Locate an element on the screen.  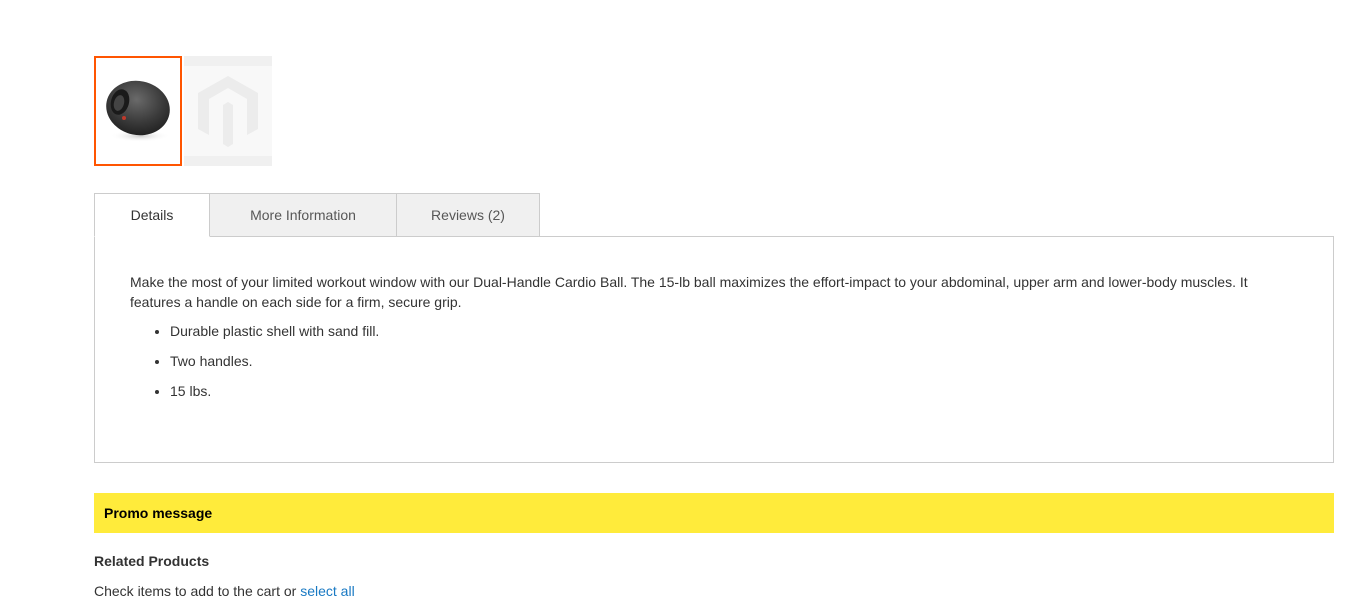
cardio-ball-product-image is located at coordinates (138, 111).